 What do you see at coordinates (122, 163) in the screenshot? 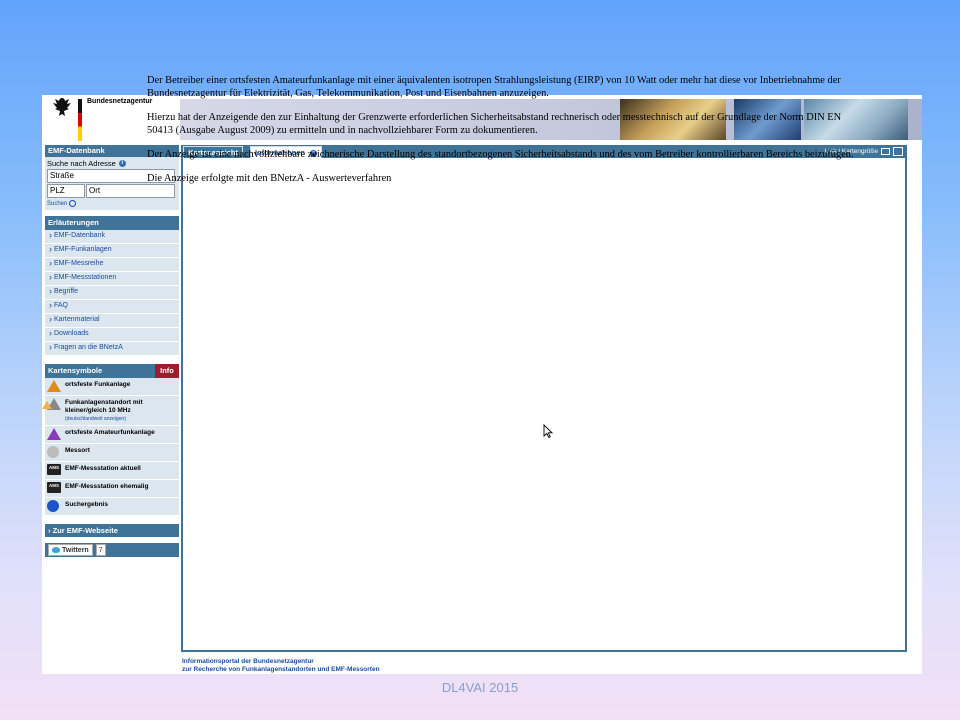
I see `info-icon: i` at bounding box center [122, 163].